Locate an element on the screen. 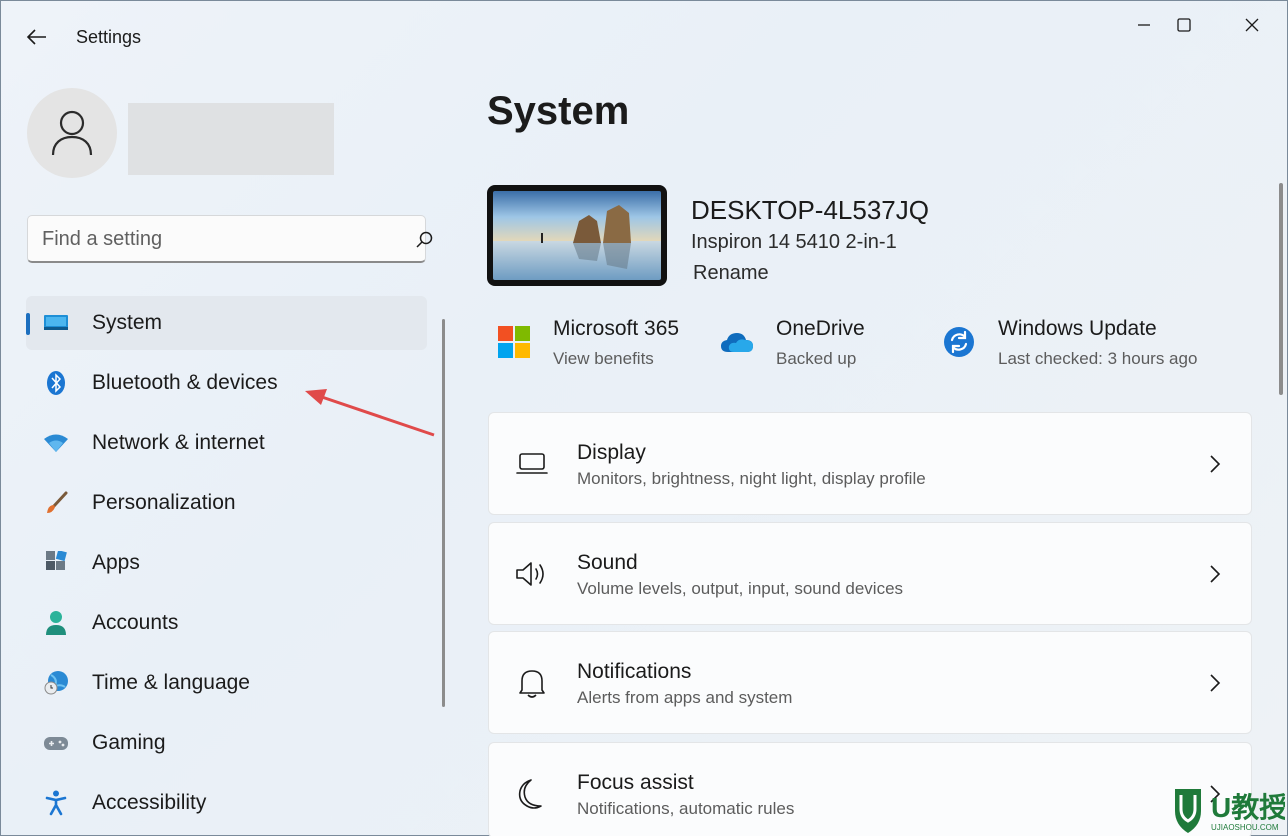  search-input is located at coordinates (212, 239).